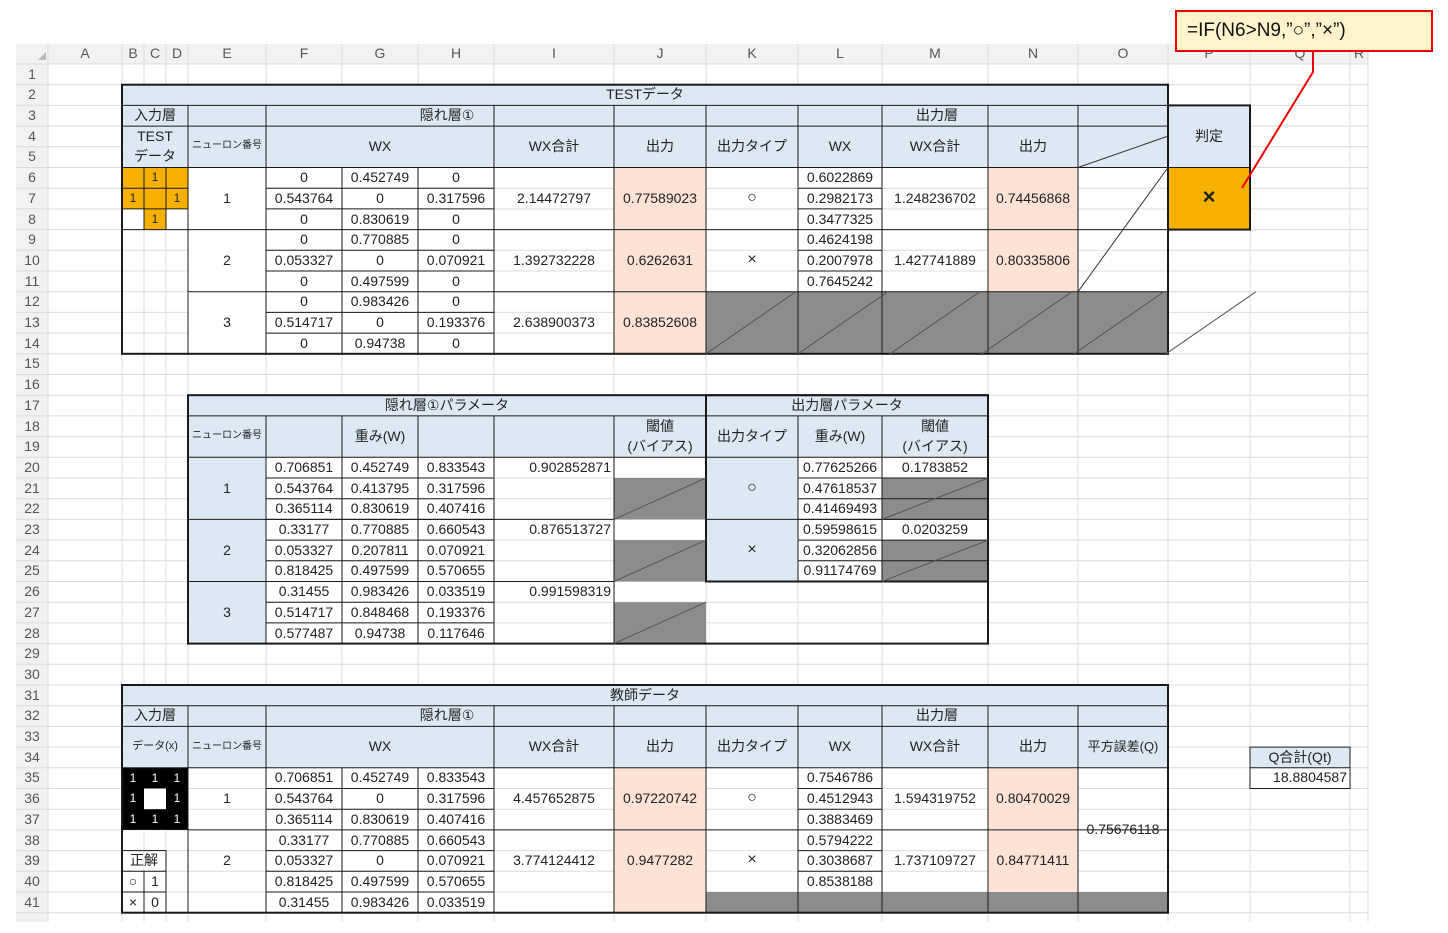 This screenshot has width=1448, height=933. What do you see at coordinates (32, 508) in the screenshot?
I see `row-header: 22` at bounding box center [32, 508].